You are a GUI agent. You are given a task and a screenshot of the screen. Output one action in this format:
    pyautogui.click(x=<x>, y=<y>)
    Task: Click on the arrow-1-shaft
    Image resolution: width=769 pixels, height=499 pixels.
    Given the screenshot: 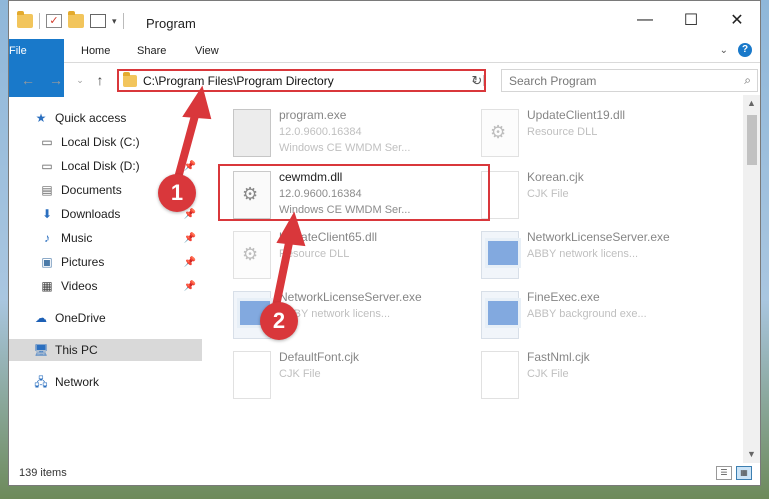 What is the action you would take?
    pyautogui.click(x=187, y=145)
    